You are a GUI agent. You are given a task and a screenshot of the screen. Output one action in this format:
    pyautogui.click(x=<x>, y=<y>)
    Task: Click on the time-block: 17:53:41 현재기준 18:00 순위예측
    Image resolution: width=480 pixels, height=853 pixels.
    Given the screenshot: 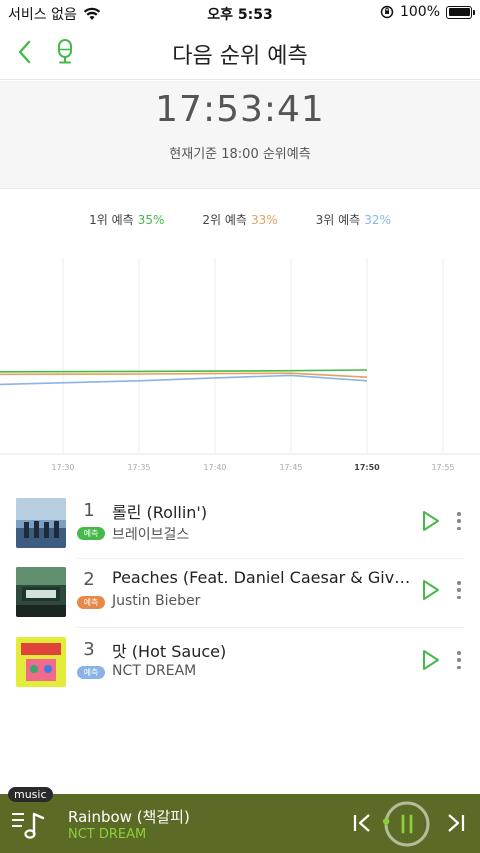 What is the action you would take?
    pyautogui.click(x=240, y=135)
    